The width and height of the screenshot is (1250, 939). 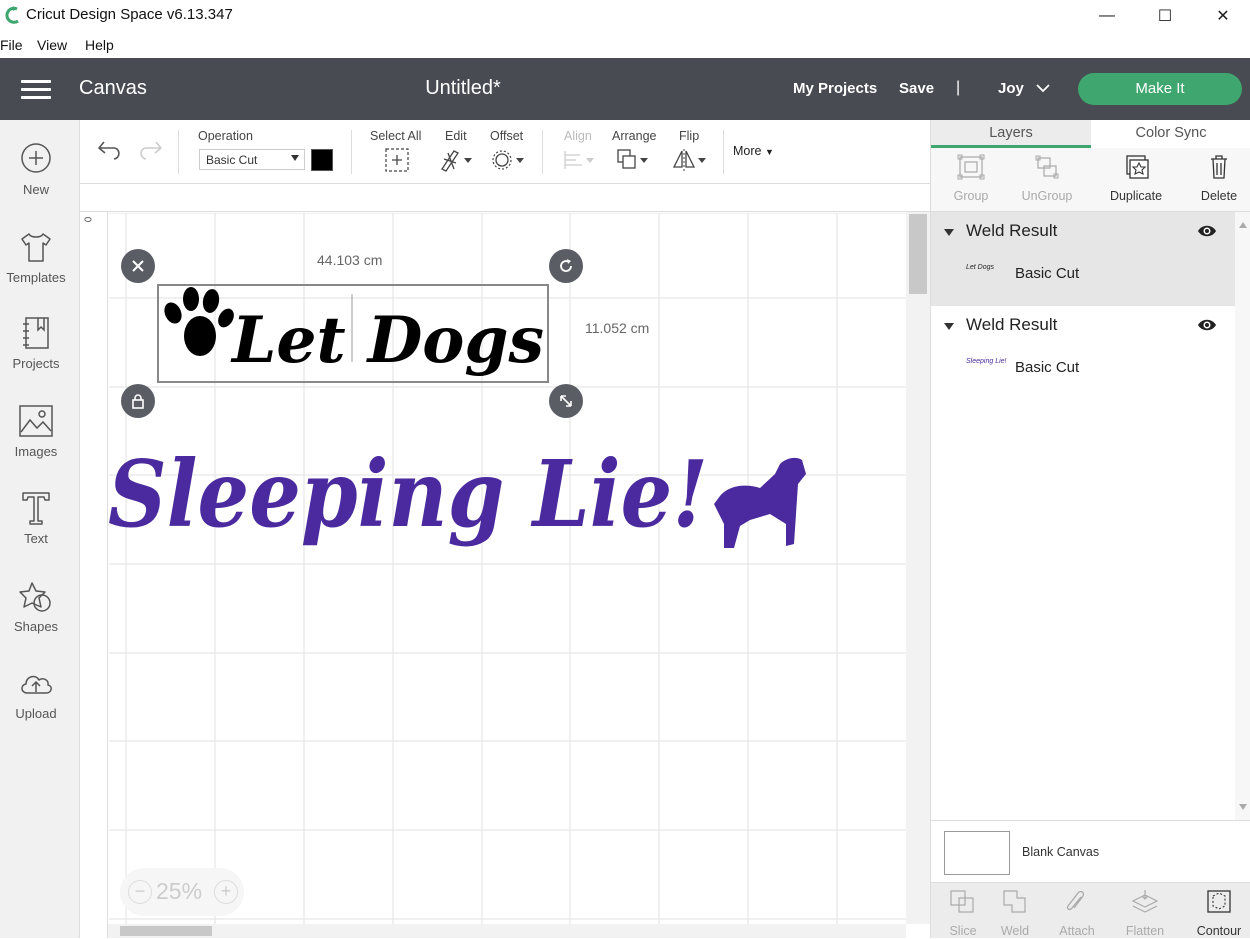 What do you see at coordinates (40, 706) in the screenshot?
I see `sidebar-item-upload: Upload` at bounding box center [40, 706].